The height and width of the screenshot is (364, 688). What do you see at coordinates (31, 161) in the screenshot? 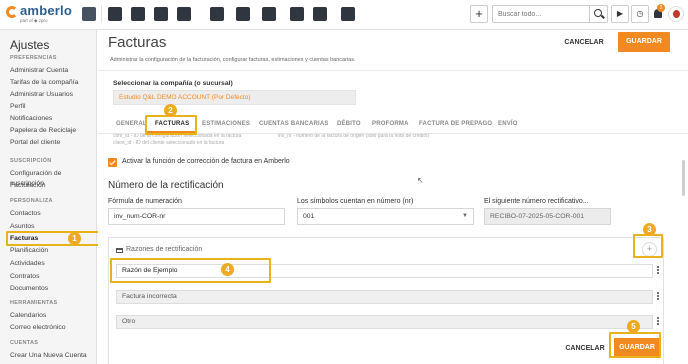
I see `sidebar-heading-suscripcion: SUSCRIPCIÓN` at bounding box center [31, 161].